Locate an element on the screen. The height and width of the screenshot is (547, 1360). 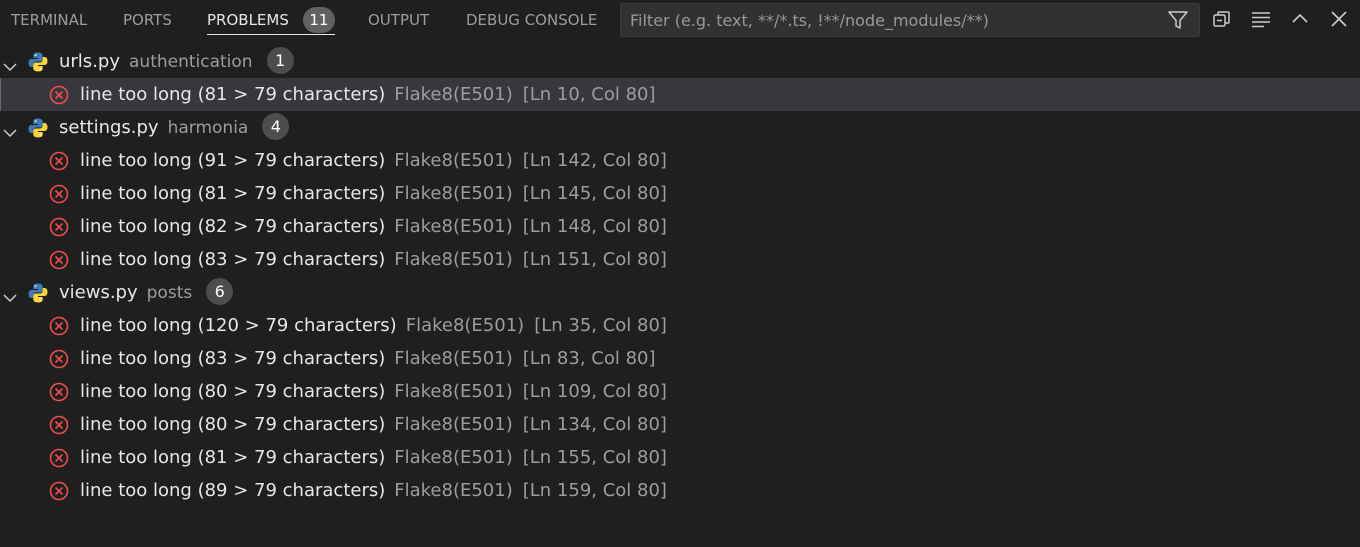
problem-location: [Ln 148, Col 80] is located at coordinates (594, 226).